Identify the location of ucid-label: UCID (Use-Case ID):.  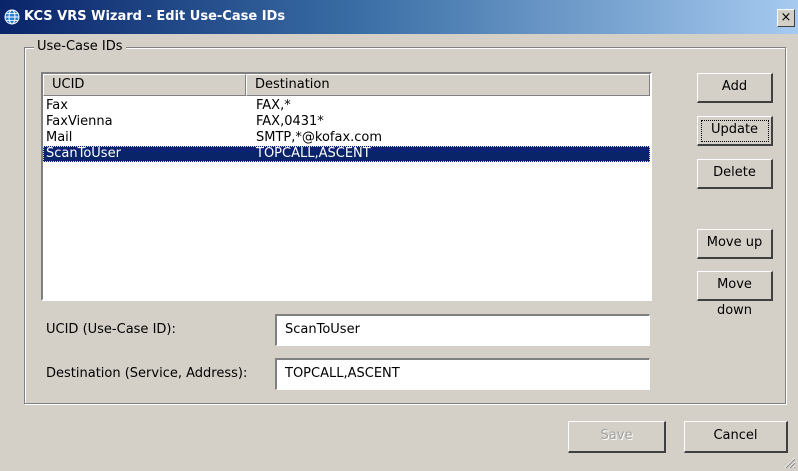
(111, 329).